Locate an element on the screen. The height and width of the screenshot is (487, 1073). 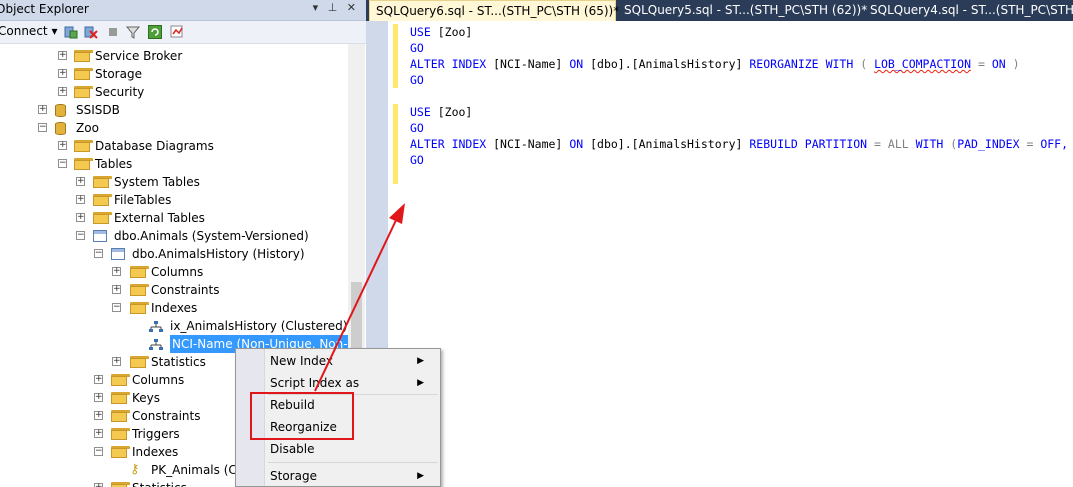
tree-node-label: Service Broker is located at coordinates (139, 56).